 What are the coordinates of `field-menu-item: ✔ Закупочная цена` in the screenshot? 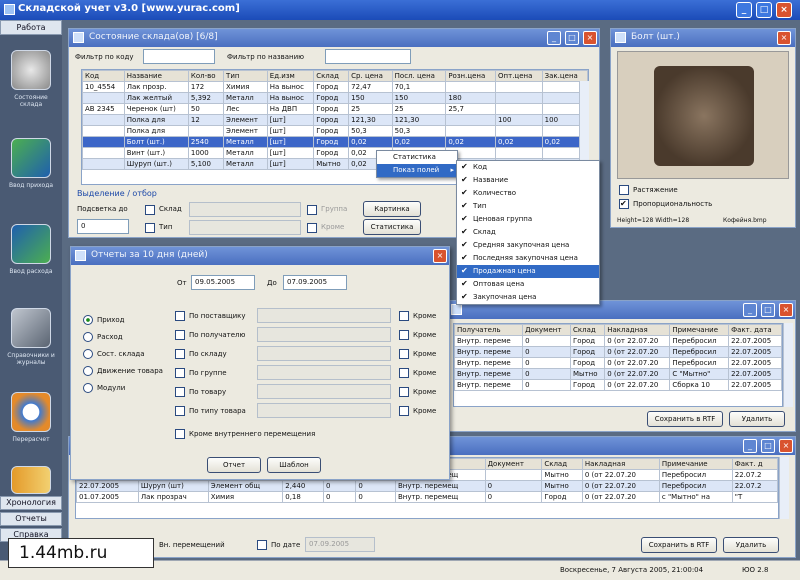 It's located at (528, 297).